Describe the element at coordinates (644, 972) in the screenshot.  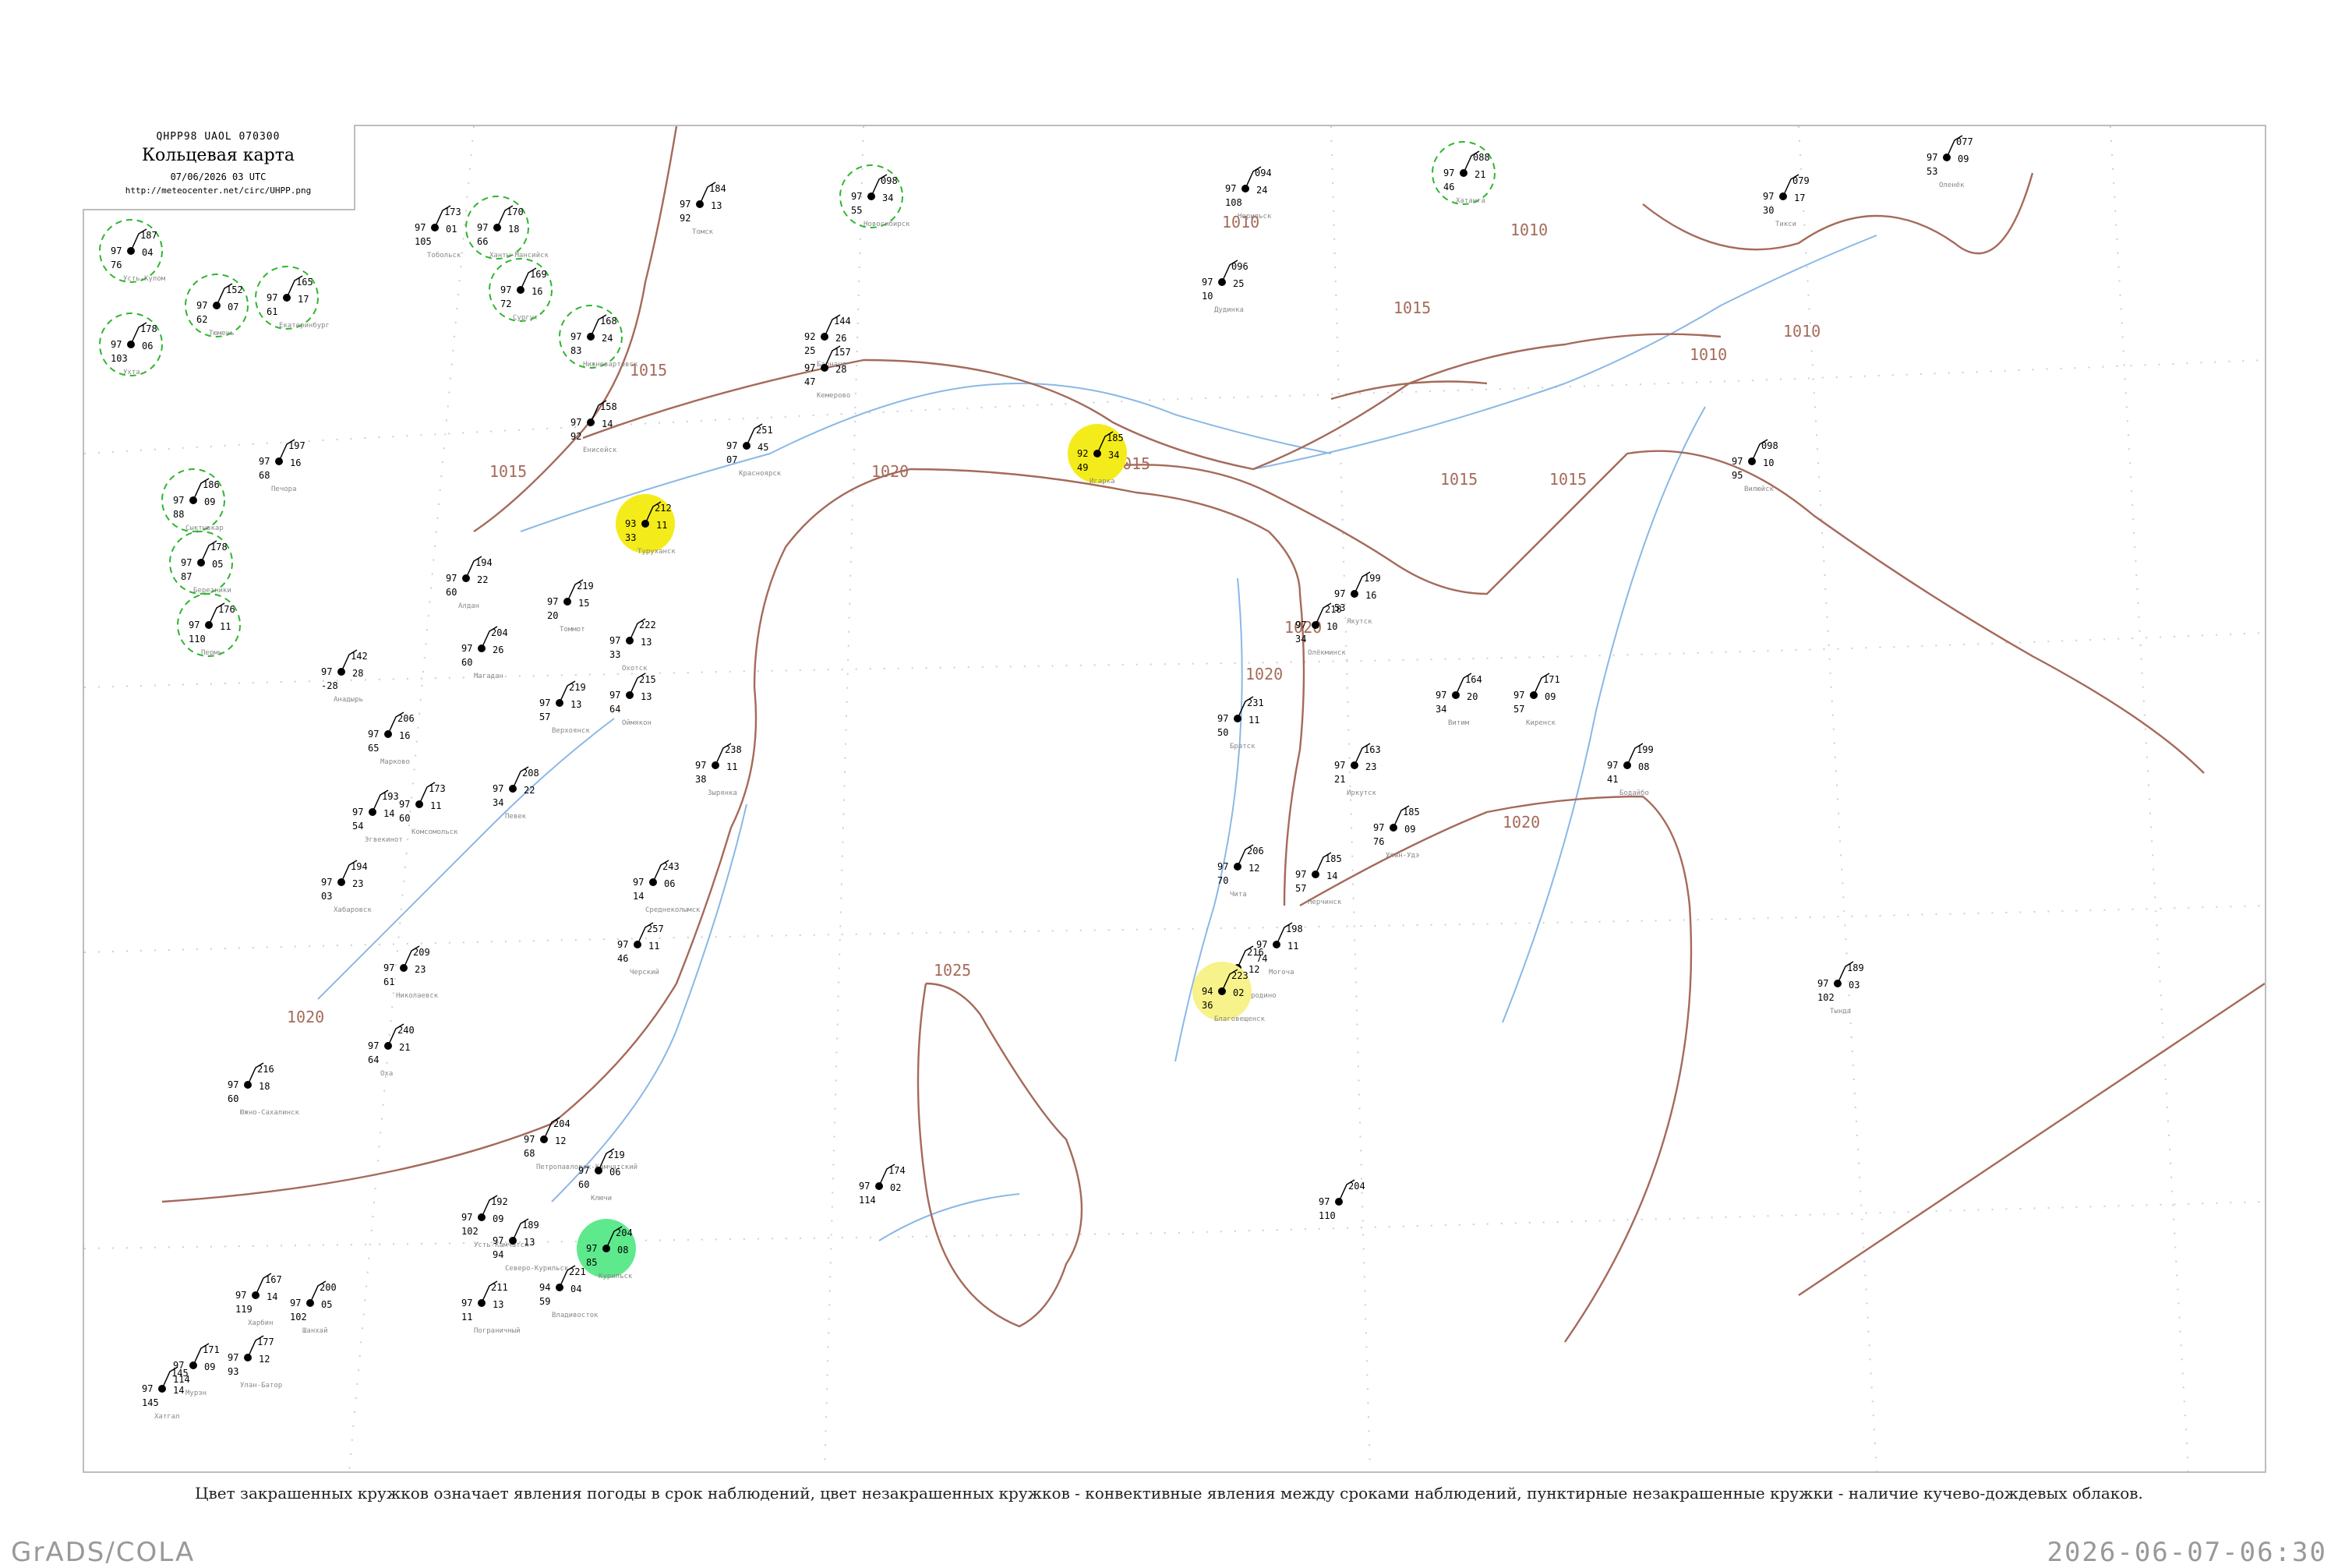
I see `station-name: Черский` at that location.